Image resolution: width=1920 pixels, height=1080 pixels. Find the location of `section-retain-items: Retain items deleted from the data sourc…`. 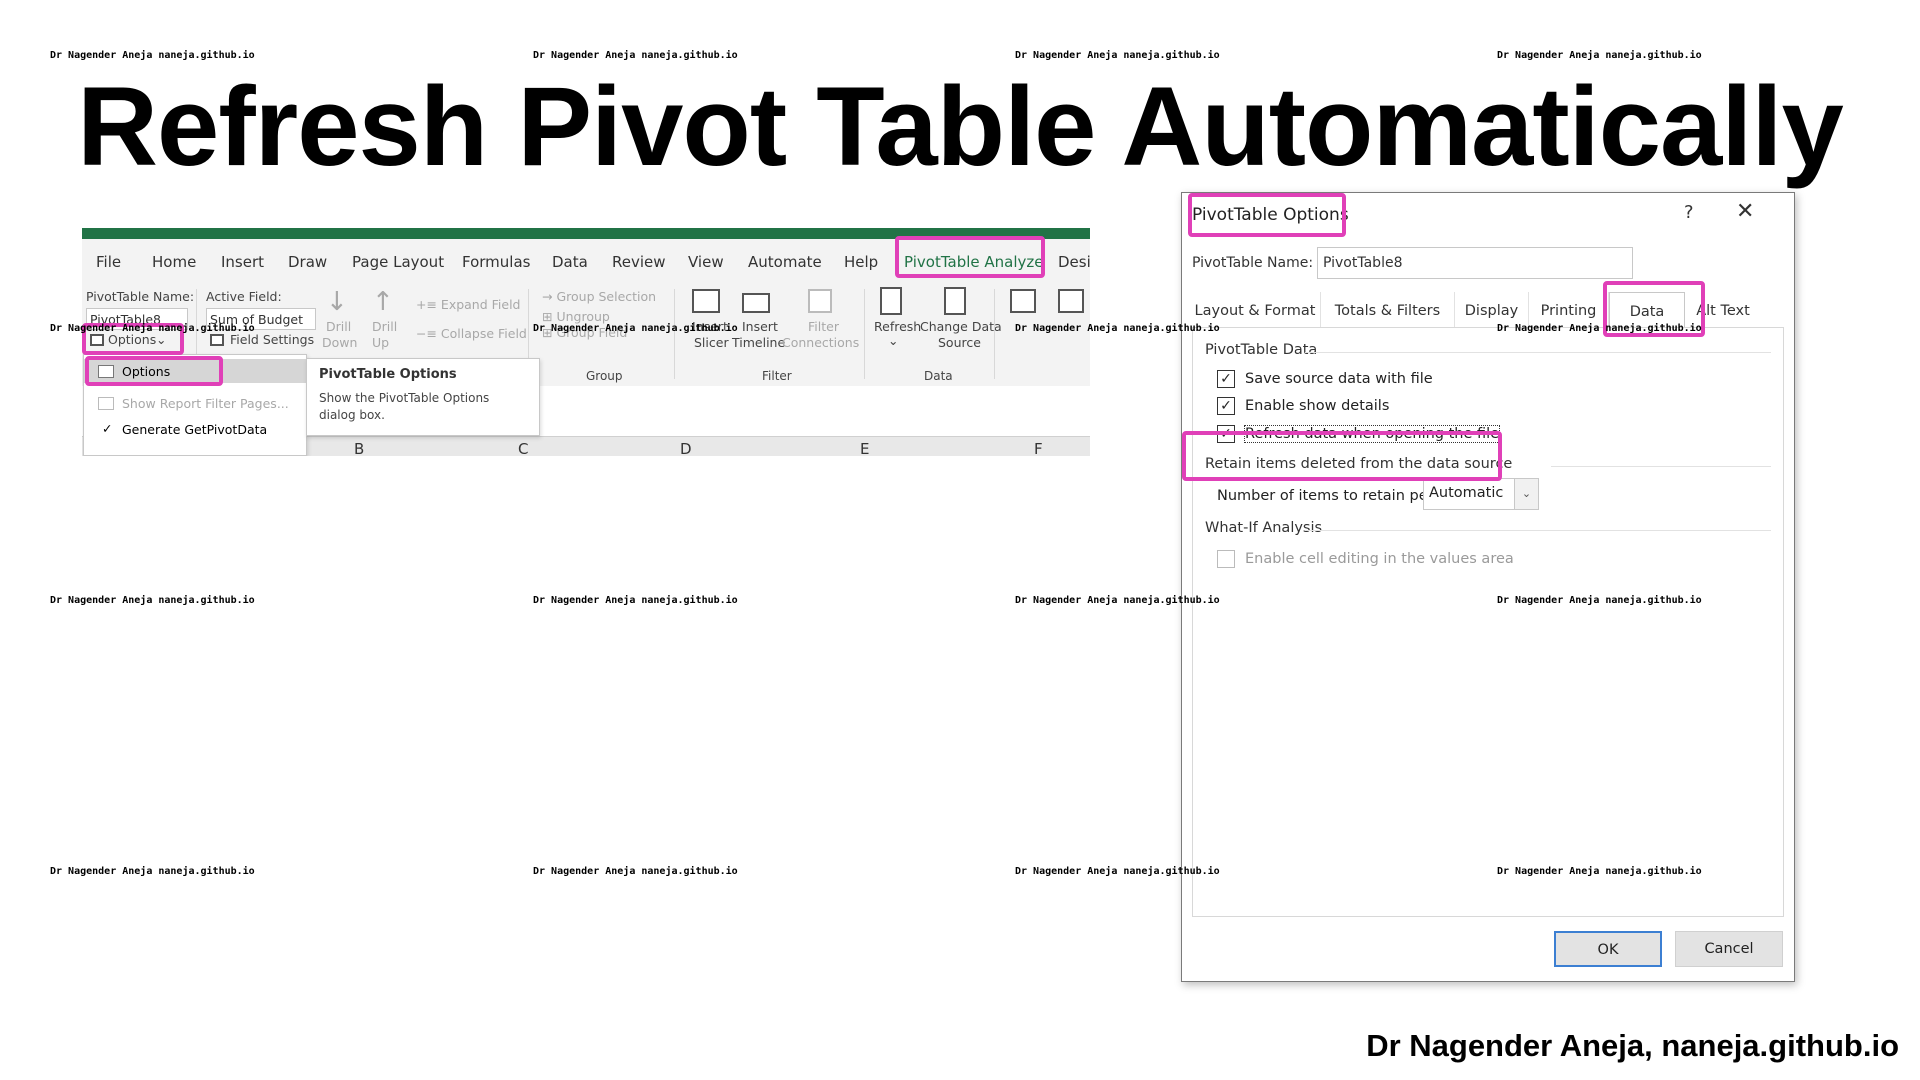

section-retain-items: Retain items deleted from the data sourc… is located at coordinates (1359, 464).